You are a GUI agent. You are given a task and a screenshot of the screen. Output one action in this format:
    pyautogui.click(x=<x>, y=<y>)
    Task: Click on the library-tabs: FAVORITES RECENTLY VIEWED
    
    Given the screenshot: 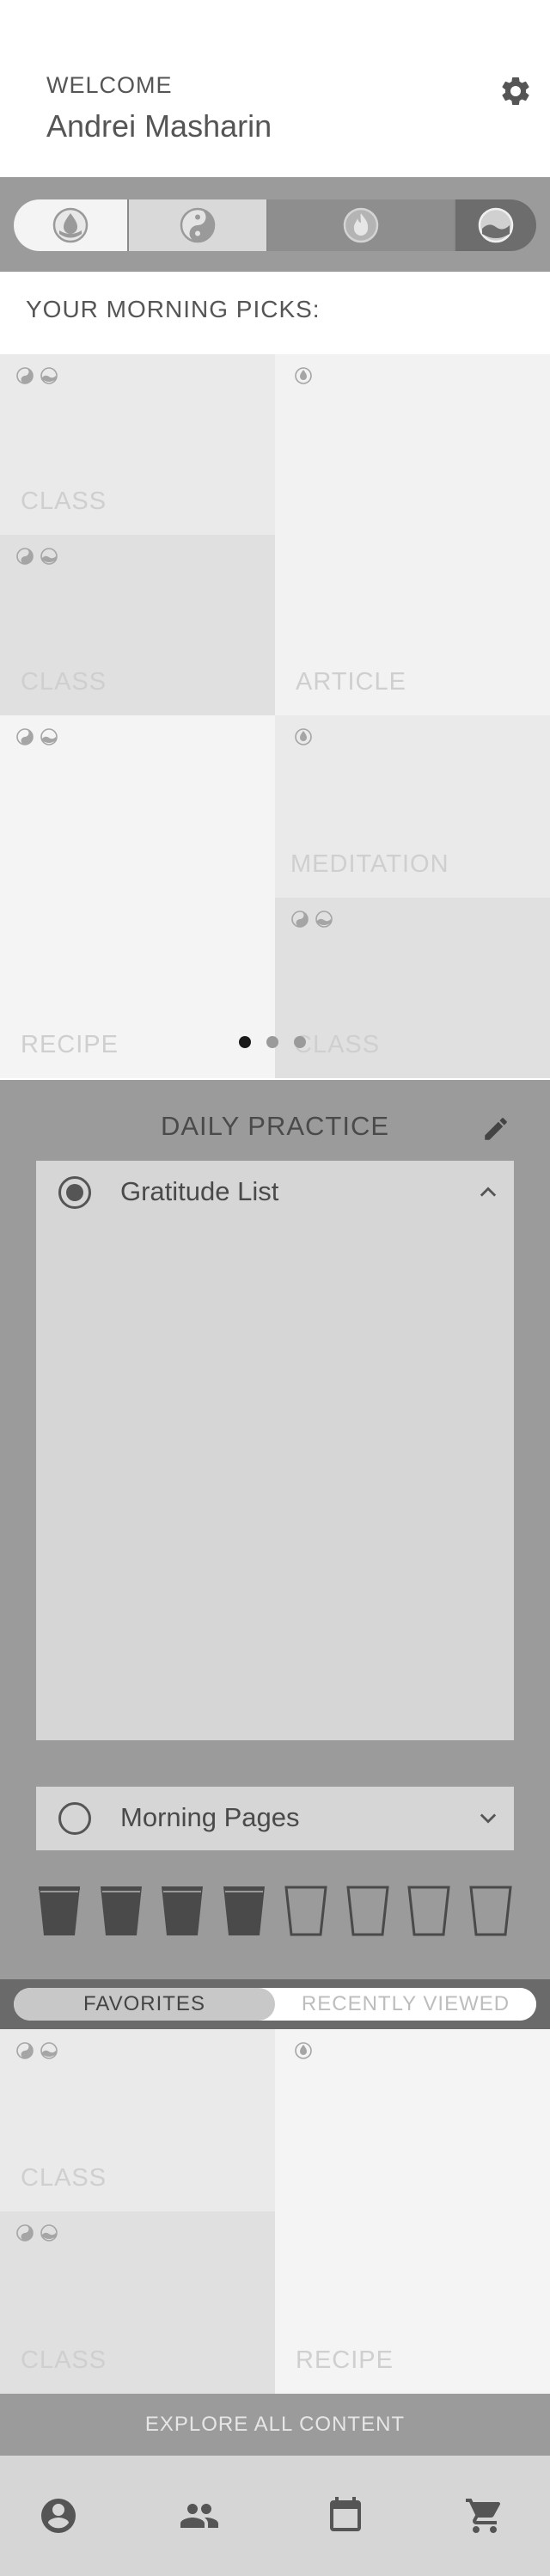 What is the action you would take?
    pyautogui.click(x=275, y=2004)
    